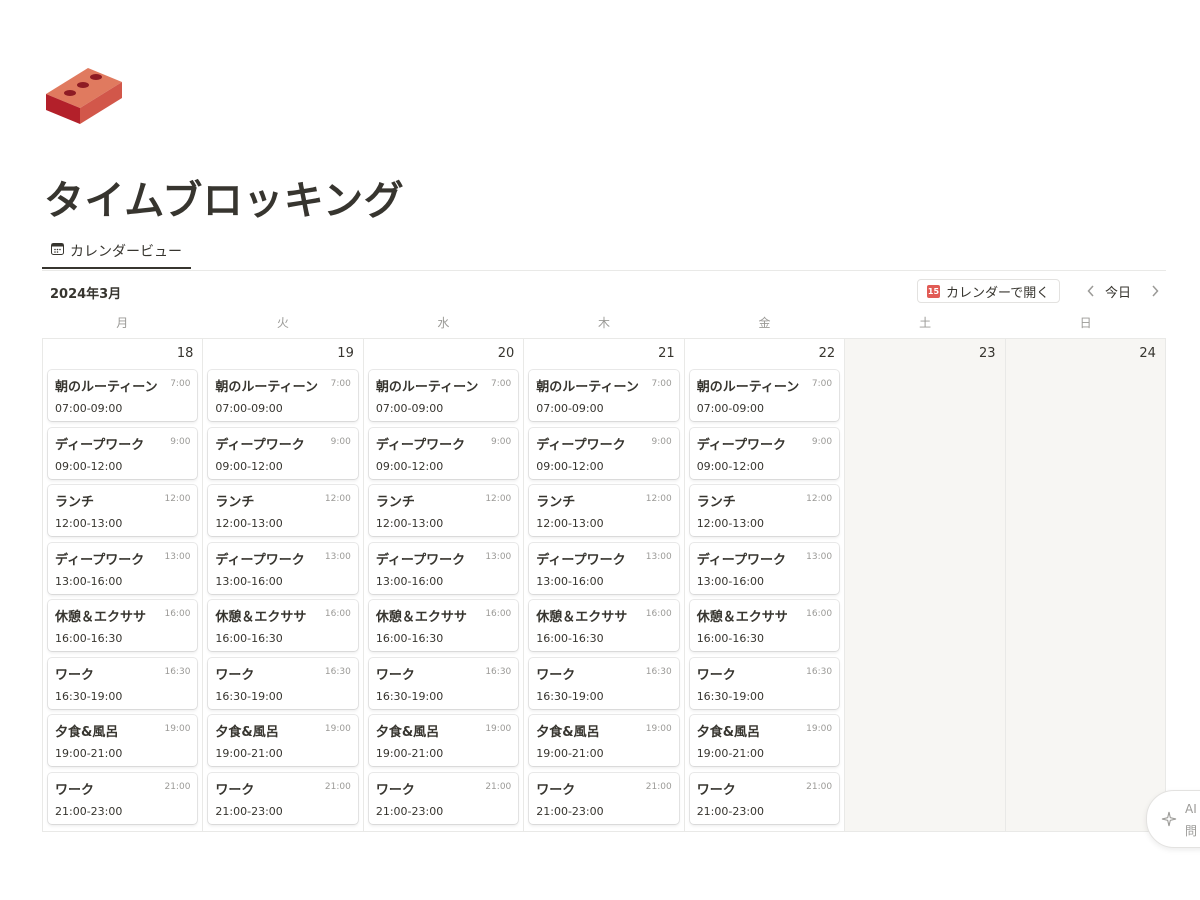 This screenshot has width=1200, height=900. Describe the element at coordinates (126, 251) in the screenshot. I see `tab-label: カレンダービュー` at that location.